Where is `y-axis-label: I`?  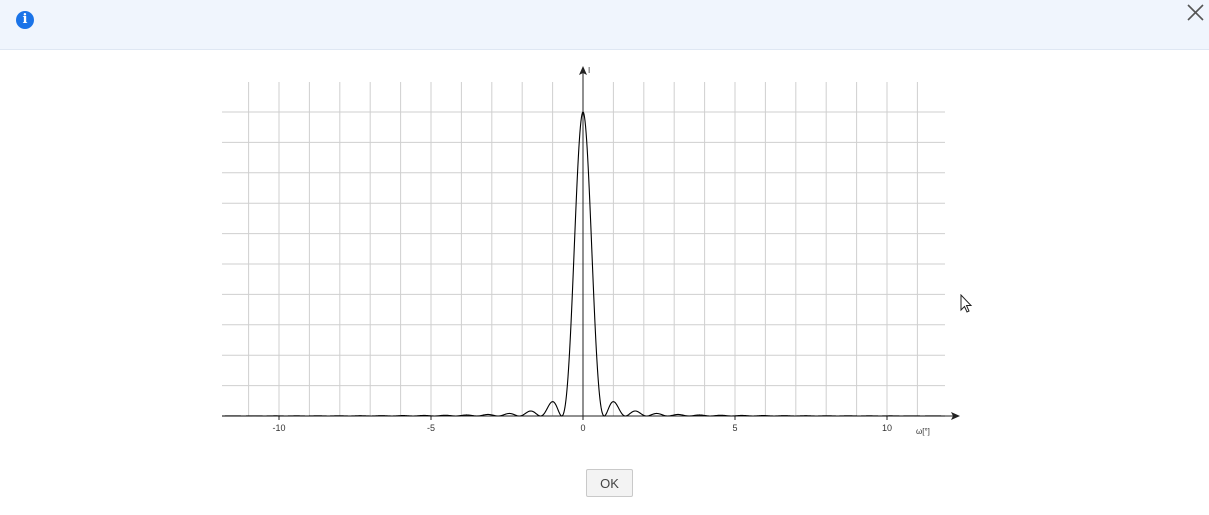 y-axis-label: I is located at coordinates (589, 70).